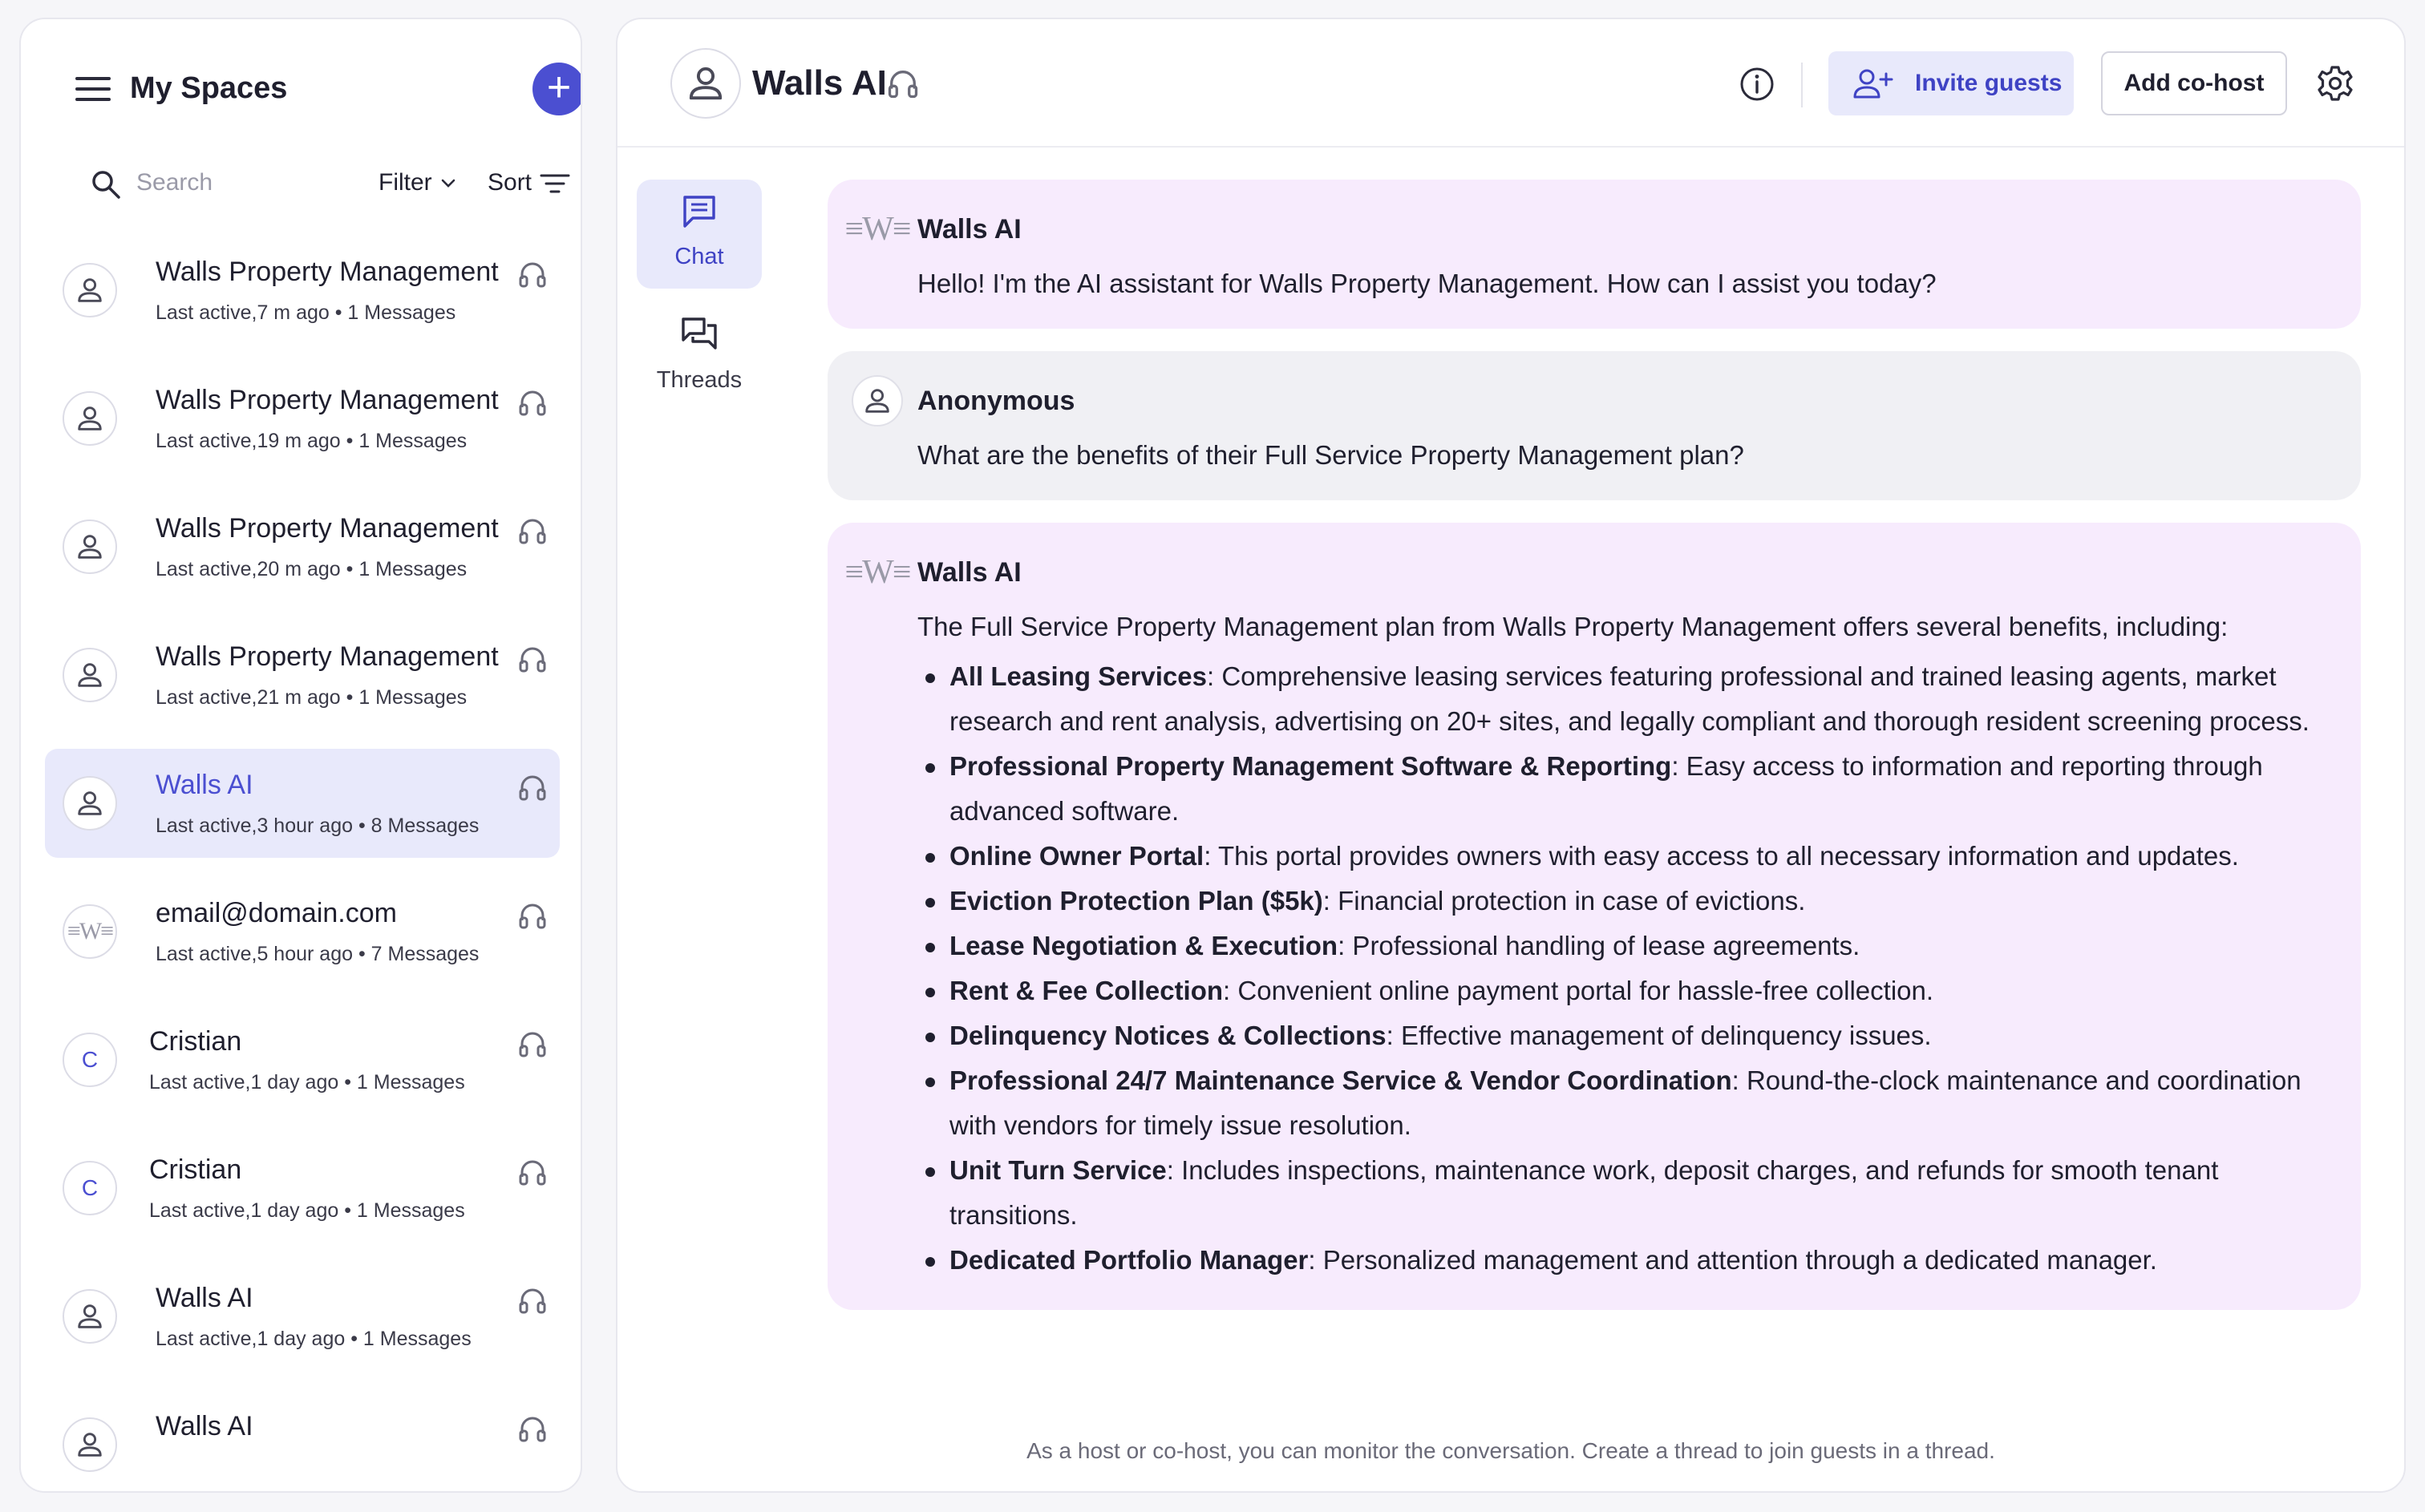 The width and height of the screenshot is (2425, 1512). Describe the element at coordinates (1136, 901) in the screenshot. I see `benefit-title: Eviction Protection Plan ($5k)` at that location.